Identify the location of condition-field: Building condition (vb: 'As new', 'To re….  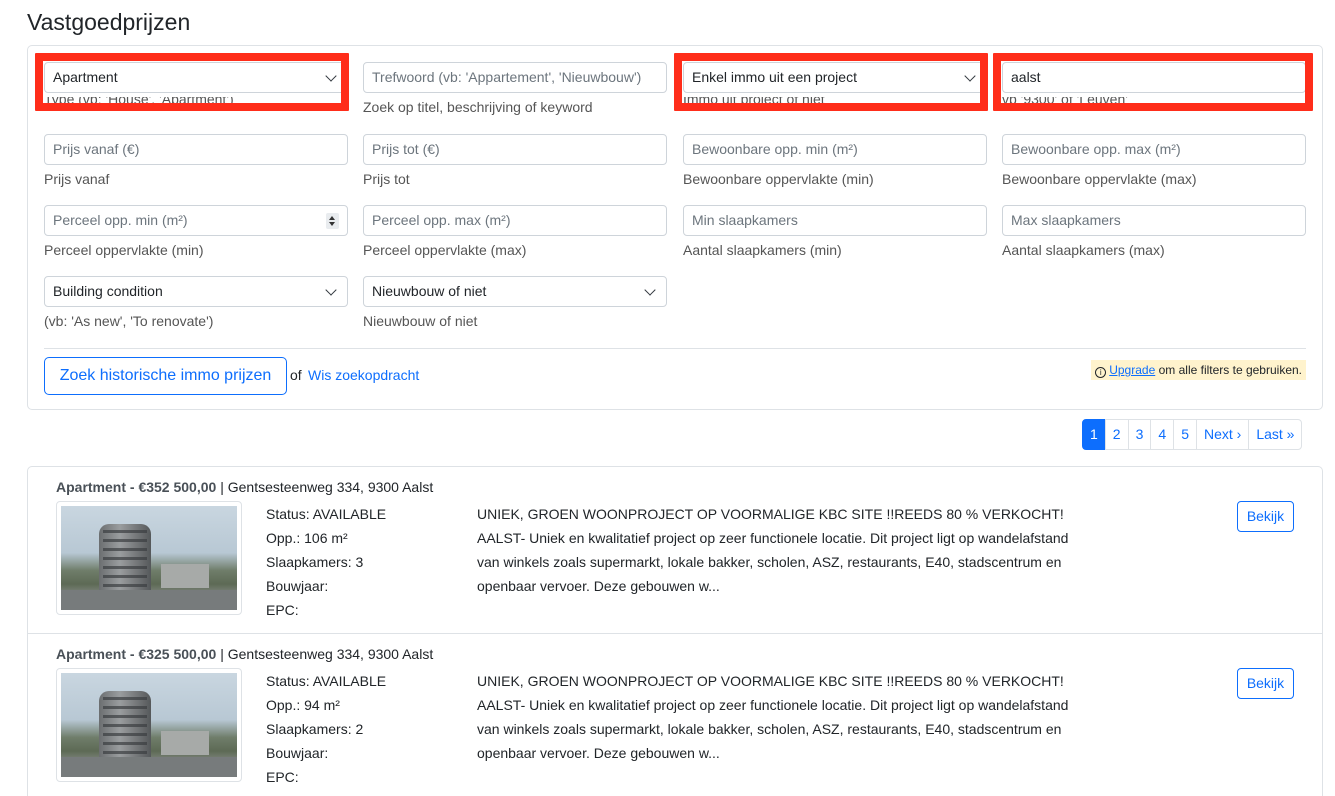
(196, 303).